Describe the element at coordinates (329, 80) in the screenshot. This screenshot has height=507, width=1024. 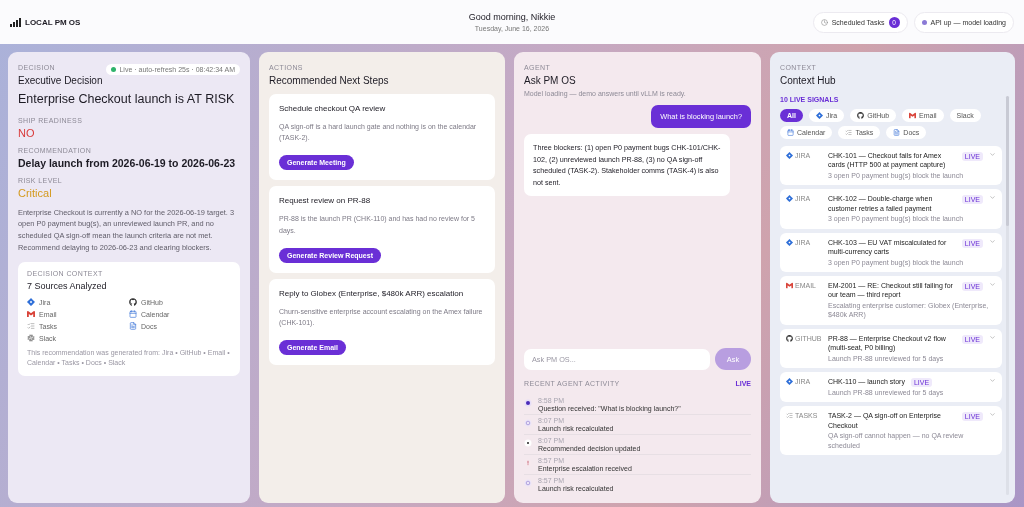
I see `panel-title: Recommended Next Steps` at that location.